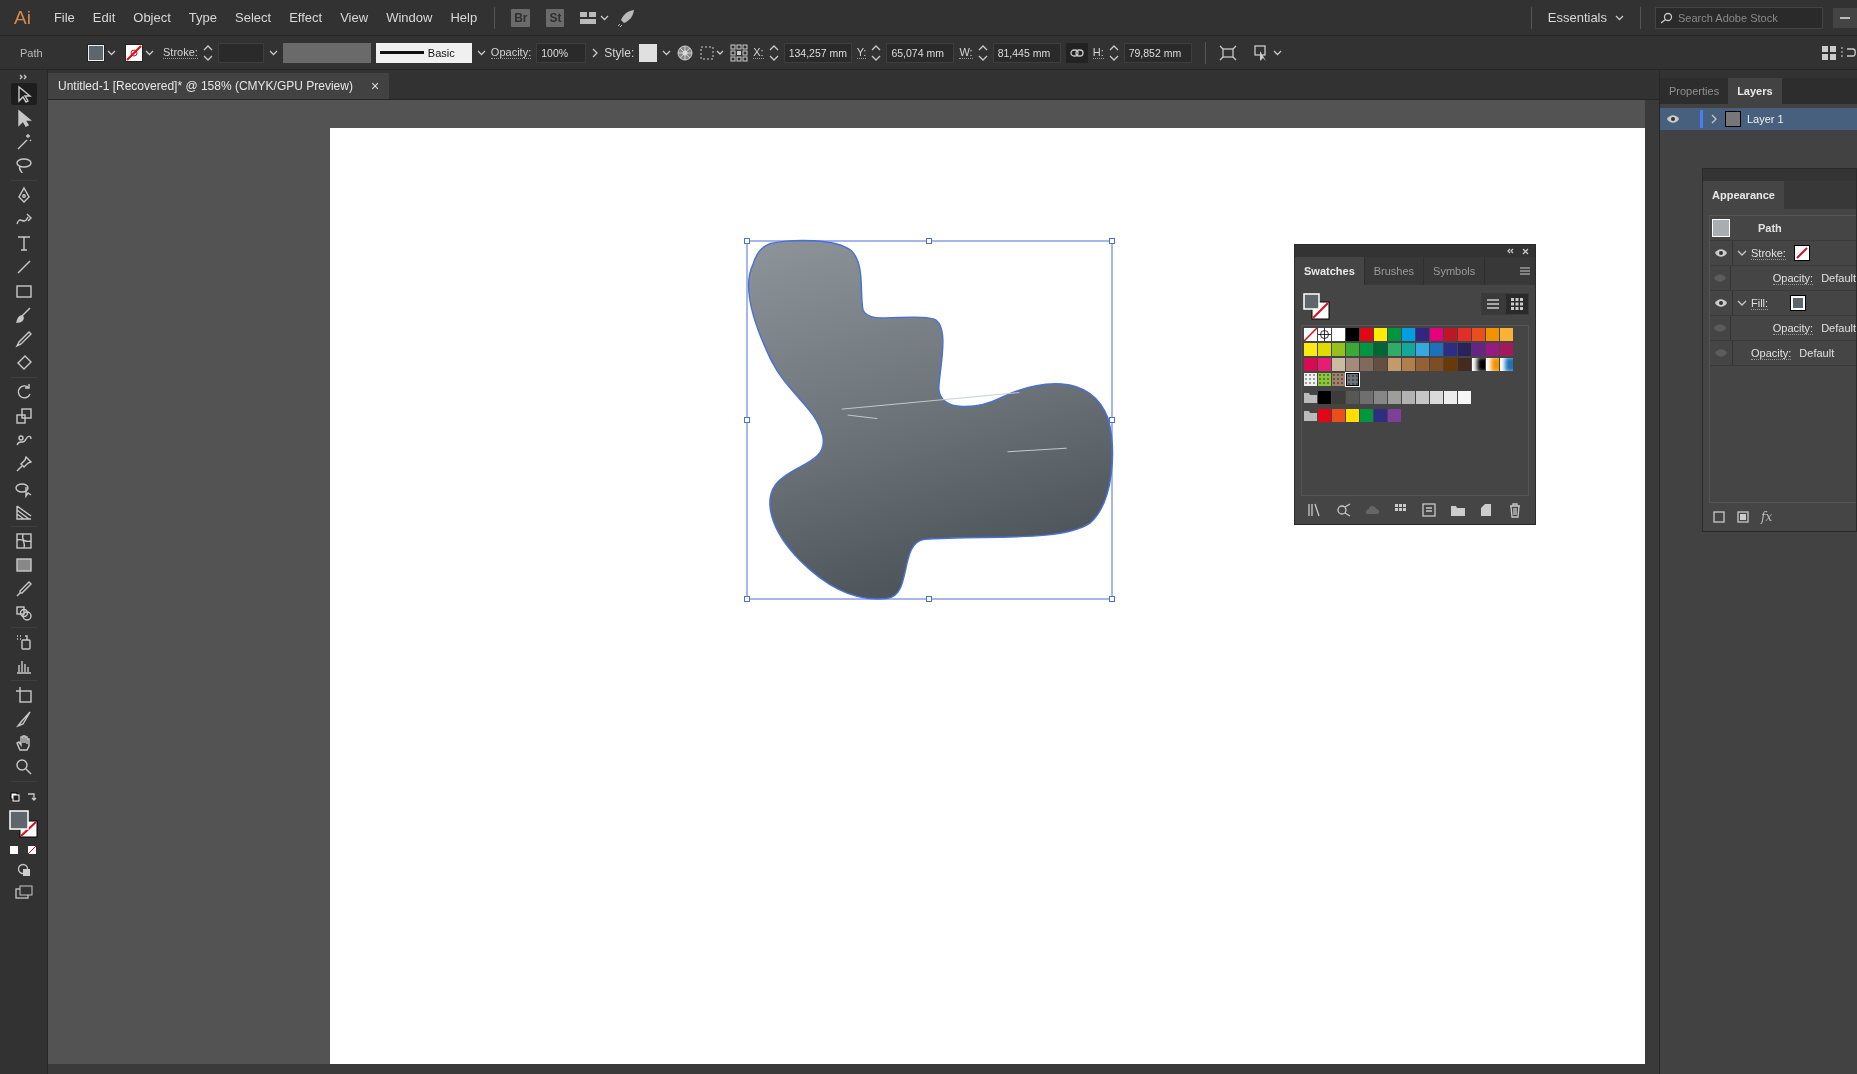 The width and height of the screenshot is (1857, 1074). Describe the element at coordinates (1743, 195) in the screenshot. I see `panel-tab: Appearance` at that location.